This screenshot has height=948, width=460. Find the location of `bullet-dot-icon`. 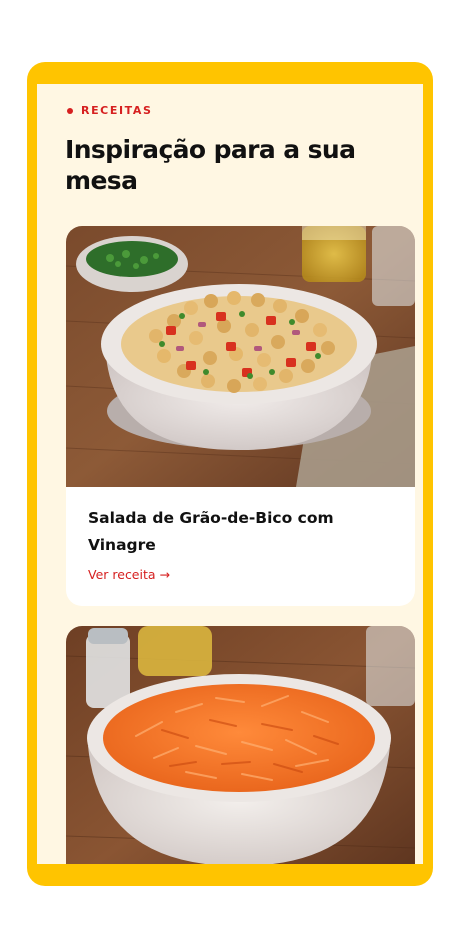

bullet-dot-icon is located at coordinates (70, 110).